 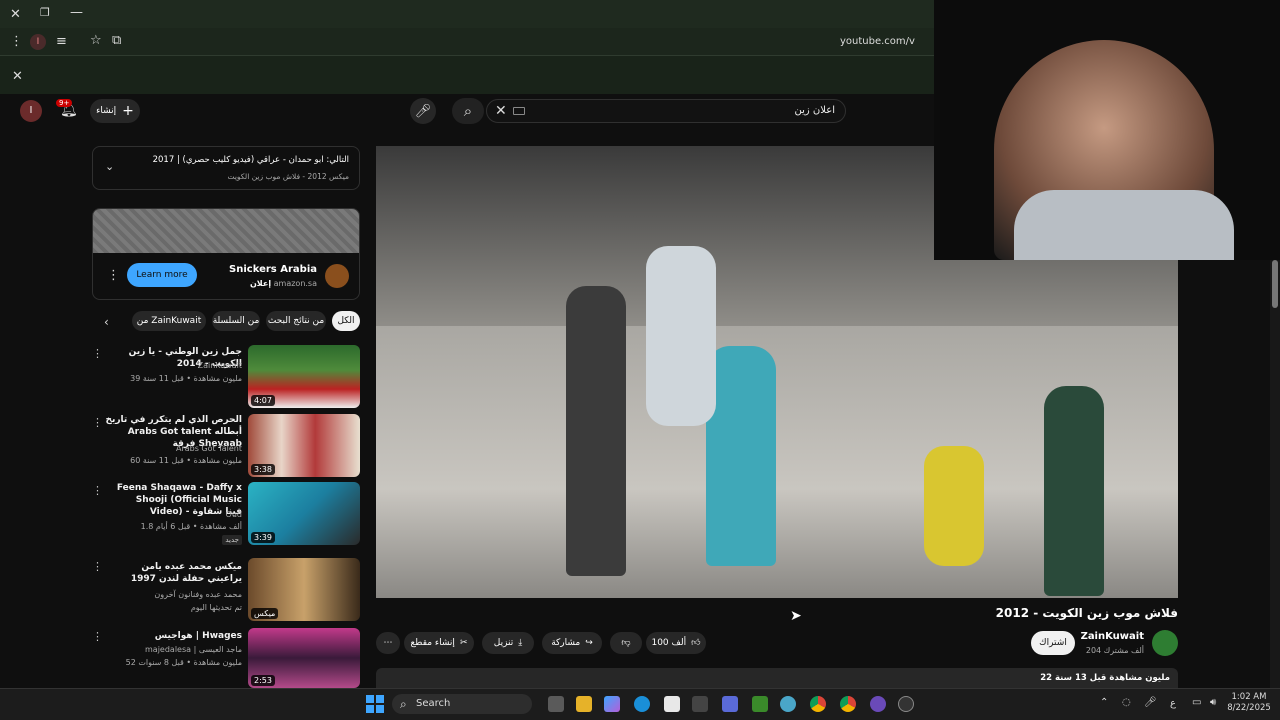 I want to click on install-app-icon: ⧉, so click(x=116, y=40).